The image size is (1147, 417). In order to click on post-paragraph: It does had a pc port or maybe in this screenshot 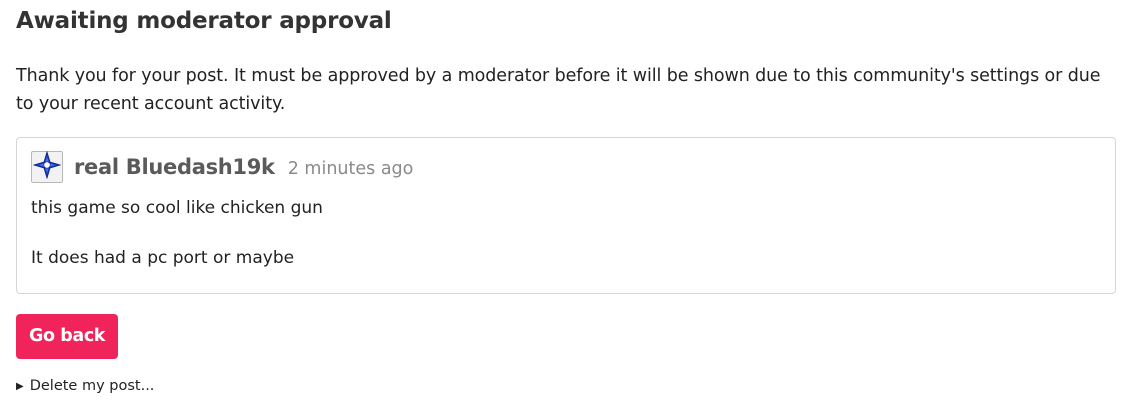, I will do `click(163, 258)`.